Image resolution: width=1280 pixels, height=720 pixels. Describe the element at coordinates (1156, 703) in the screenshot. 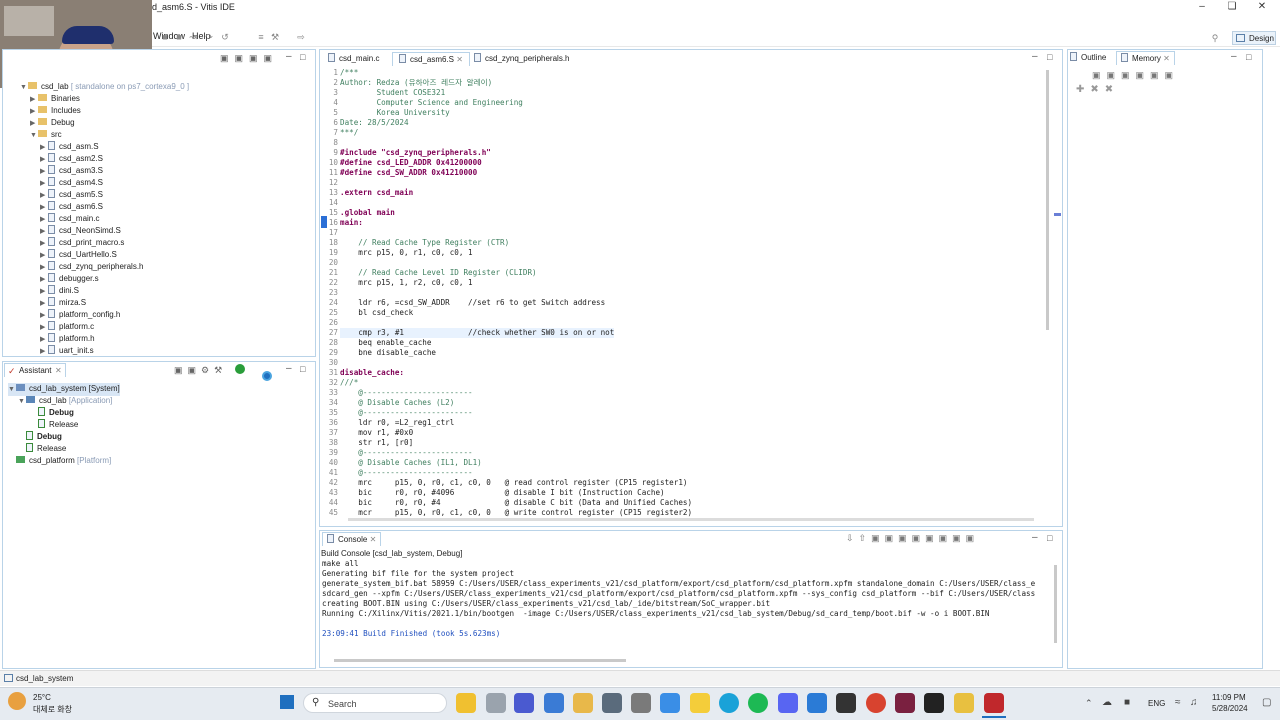

I see `language-indicator: ENG` at that location.